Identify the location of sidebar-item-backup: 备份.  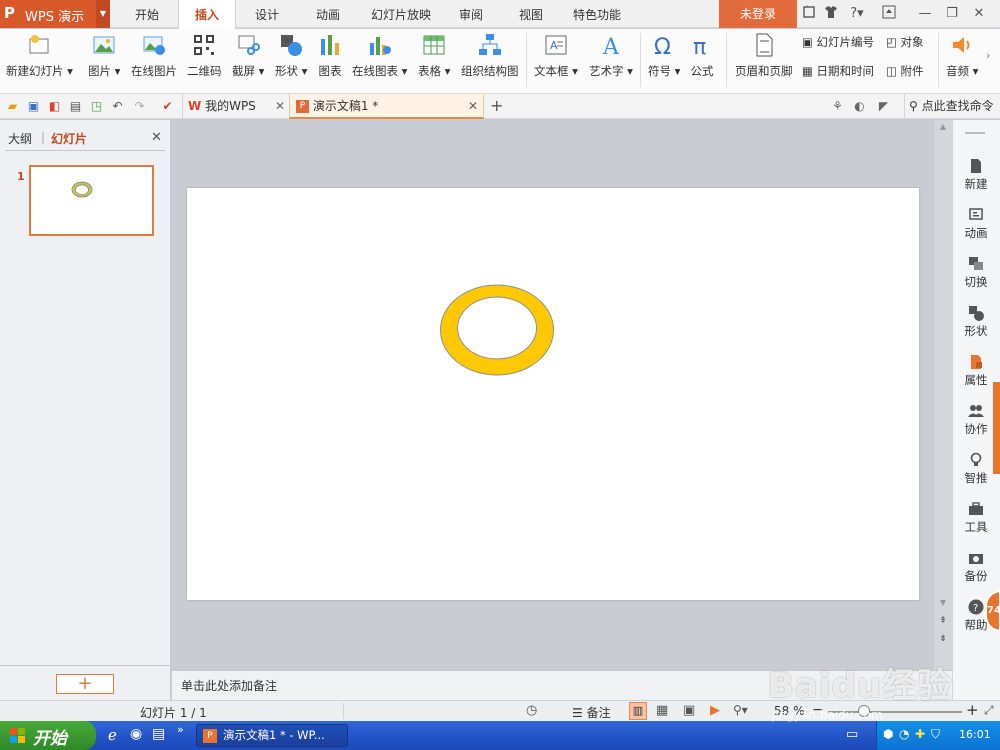
(976, 567).